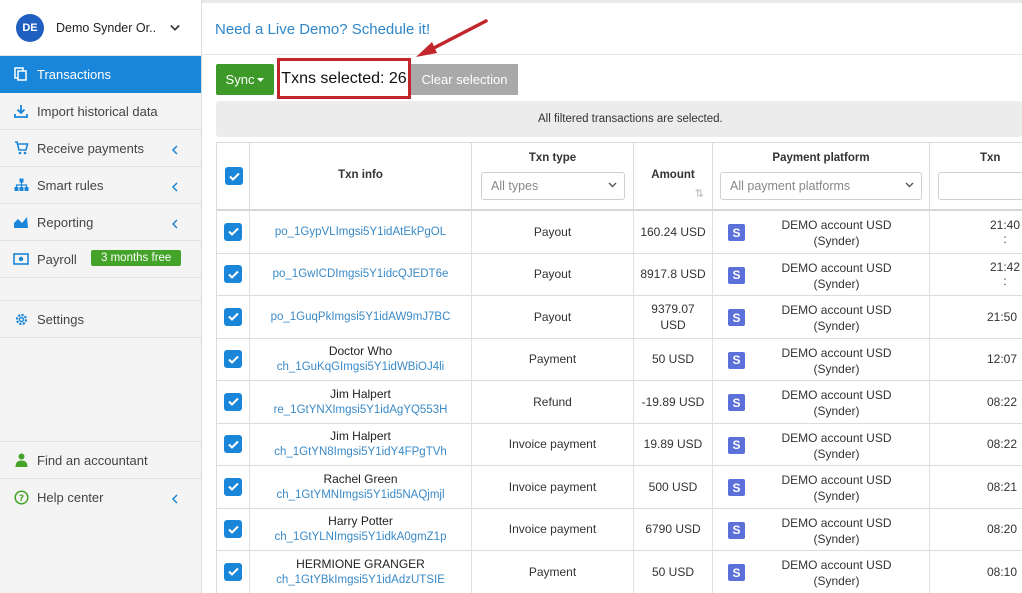 Image resolution: width=1022 pixels, height=593 pixels. What do you see at coordinates (552, 571) in the screenshot?
I see `txn-type: Payment` at bounding box center [552, 571].